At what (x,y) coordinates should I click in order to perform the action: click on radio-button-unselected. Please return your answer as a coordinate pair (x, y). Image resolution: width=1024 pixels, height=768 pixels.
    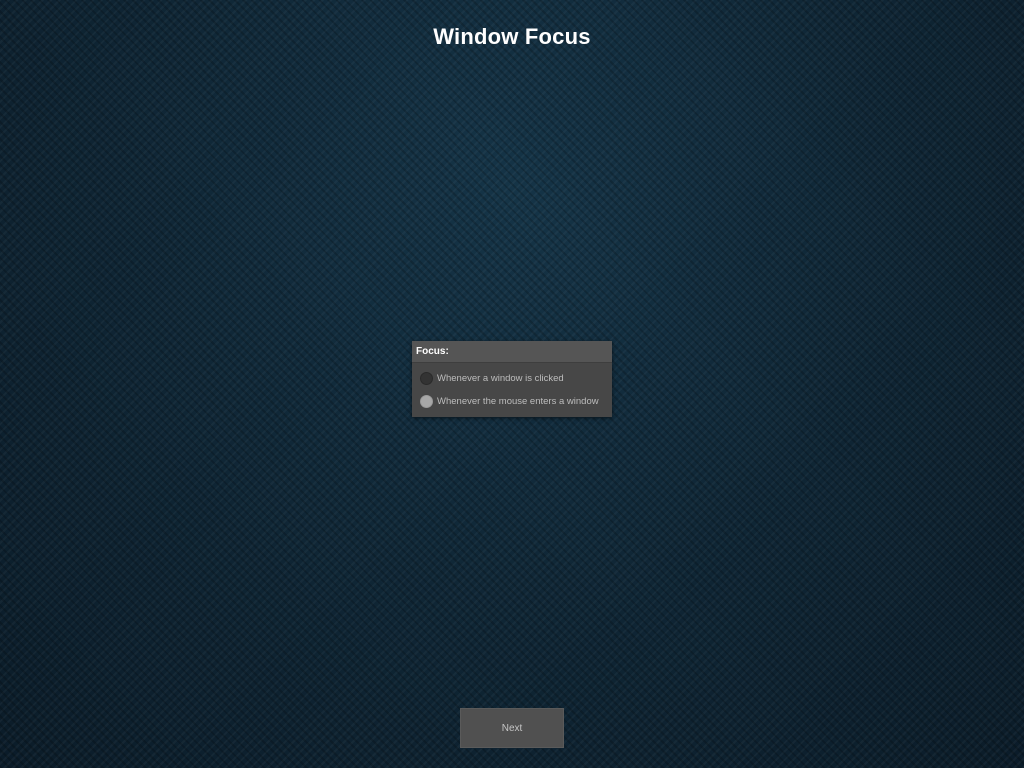
    Looking at the image, I should click on (426, 378).